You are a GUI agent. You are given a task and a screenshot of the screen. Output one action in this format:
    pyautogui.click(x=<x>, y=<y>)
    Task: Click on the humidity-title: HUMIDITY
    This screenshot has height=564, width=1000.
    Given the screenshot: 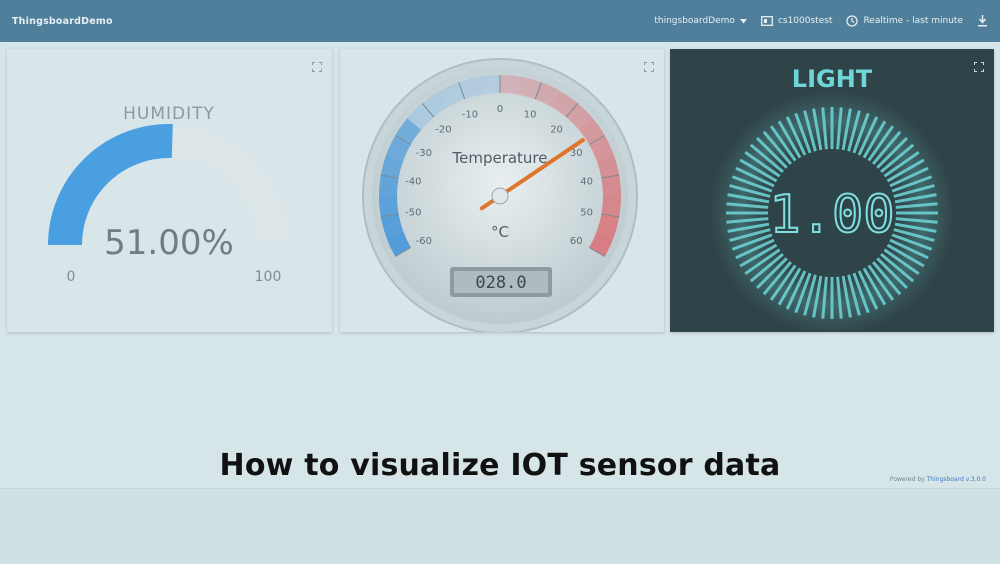 What is the action you would take?
    pyautogui.click(x=169, y=114)
    